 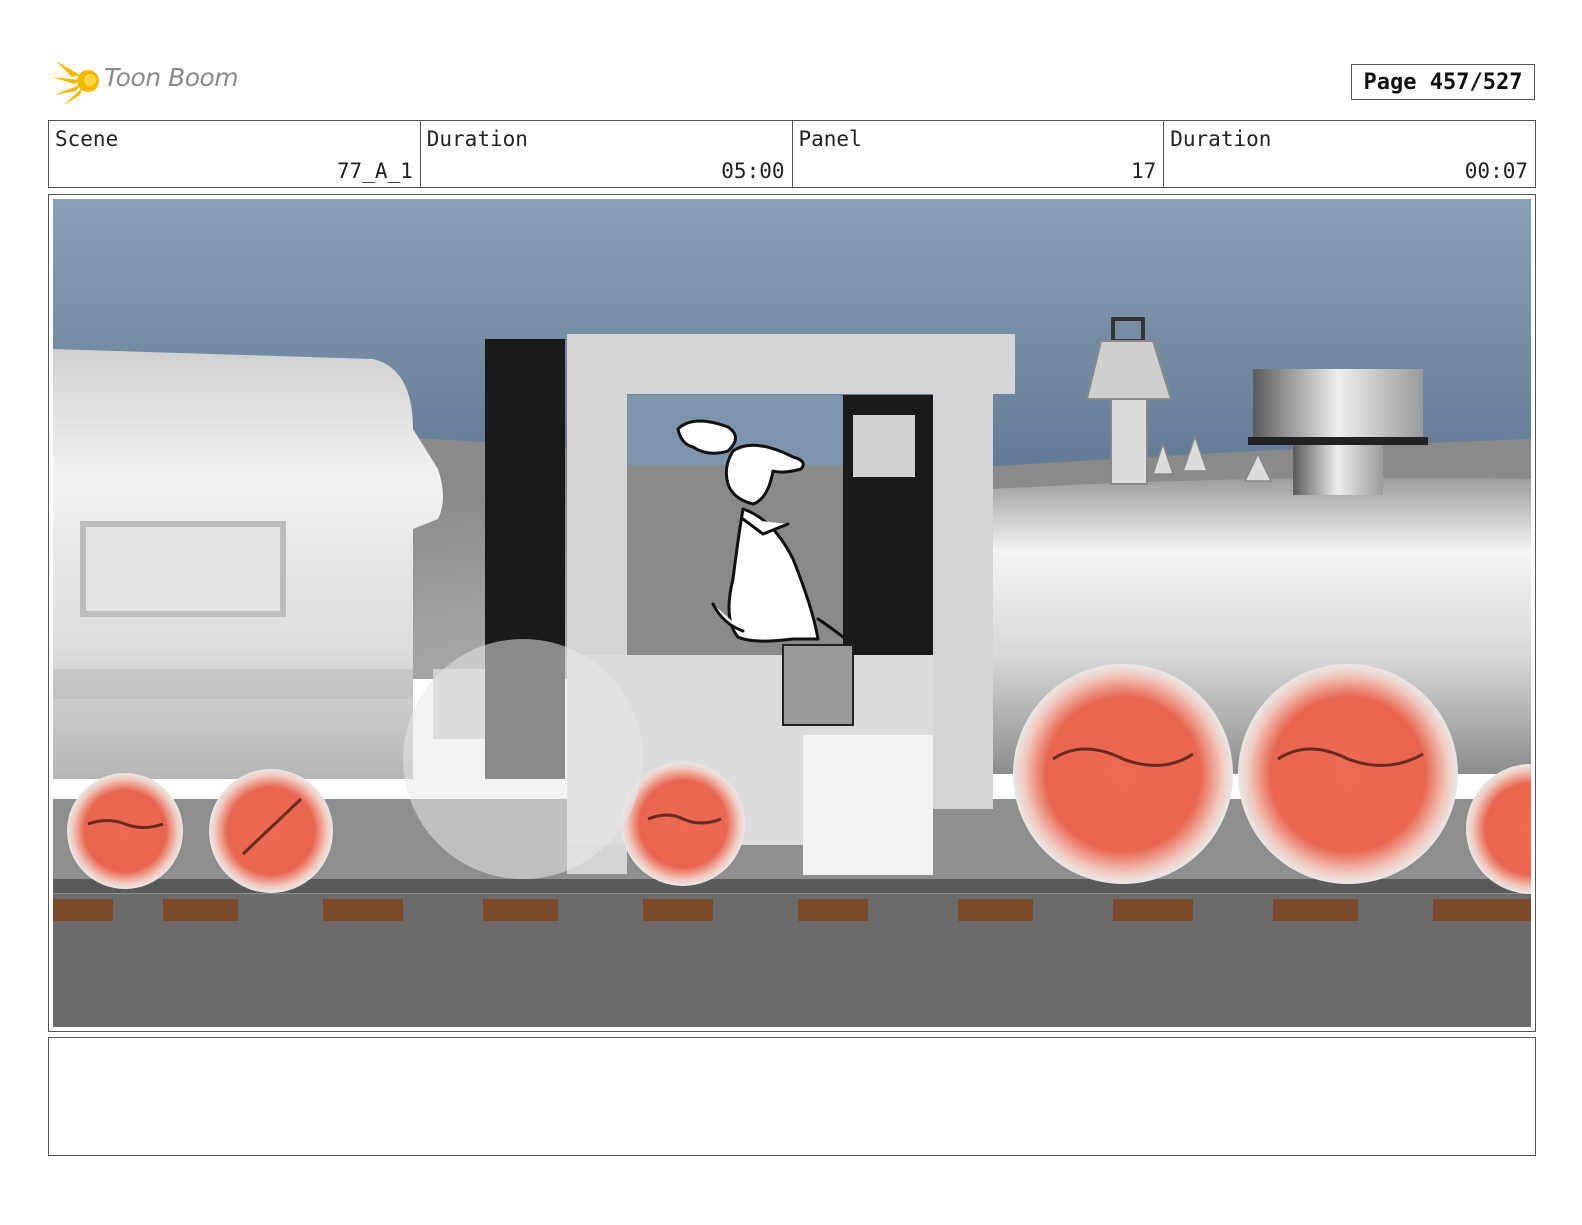 I want to click on panel-duration-value: 00:07, so click(x=1496, y=171).